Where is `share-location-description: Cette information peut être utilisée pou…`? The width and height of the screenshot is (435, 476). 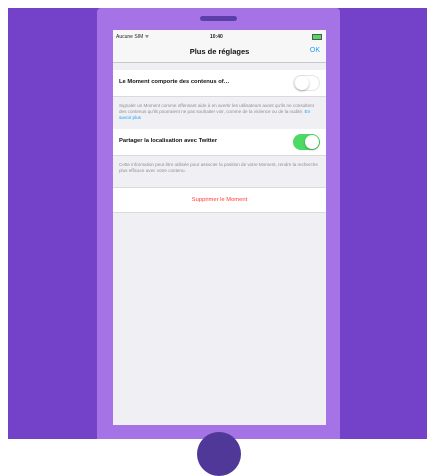
share-location-description: Cette information peut être utilisée pou… is located at coordinates (218, 167).